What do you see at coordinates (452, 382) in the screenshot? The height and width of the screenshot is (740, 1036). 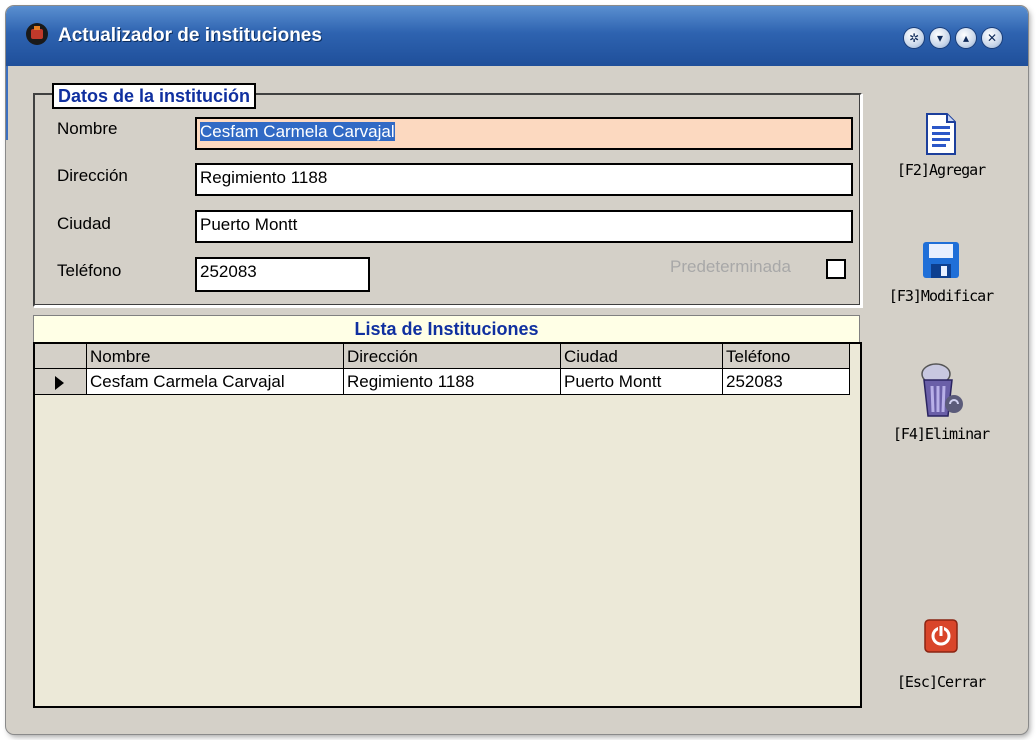 I see `table-cell-direccion: Regimiento 1188` at bounding box center [452, 382].